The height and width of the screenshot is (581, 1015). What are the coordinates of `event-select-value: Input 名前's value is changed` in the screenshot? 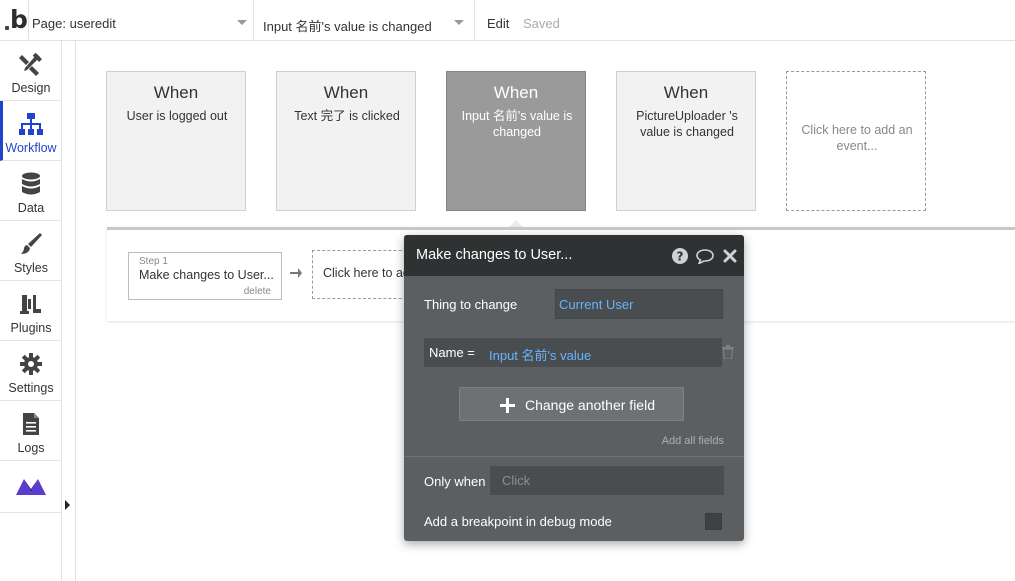 It's located at (347, 26).